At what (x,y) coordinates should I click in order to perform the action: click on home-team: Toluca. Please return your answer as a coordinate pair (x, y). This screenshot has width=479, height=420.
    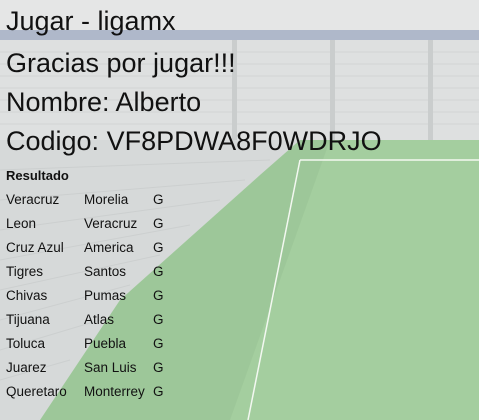
    Looking at the image, I should click on (26, 343).